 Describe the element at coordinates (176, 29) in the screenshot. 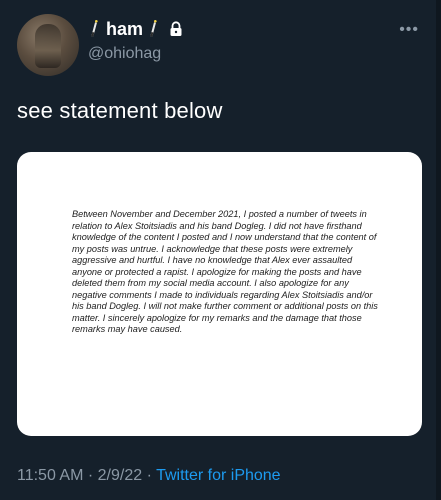

I see `lock-icon` at that location.